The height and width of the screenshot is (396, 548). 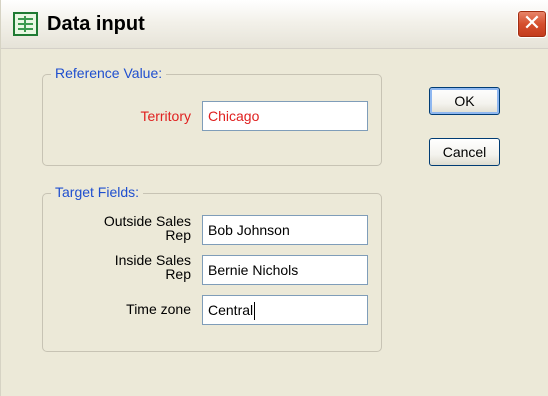 What do you see at coordinates (165, 116) in the screenshot?
I see `territory-label: Territory` at bounding box center [165, 116].